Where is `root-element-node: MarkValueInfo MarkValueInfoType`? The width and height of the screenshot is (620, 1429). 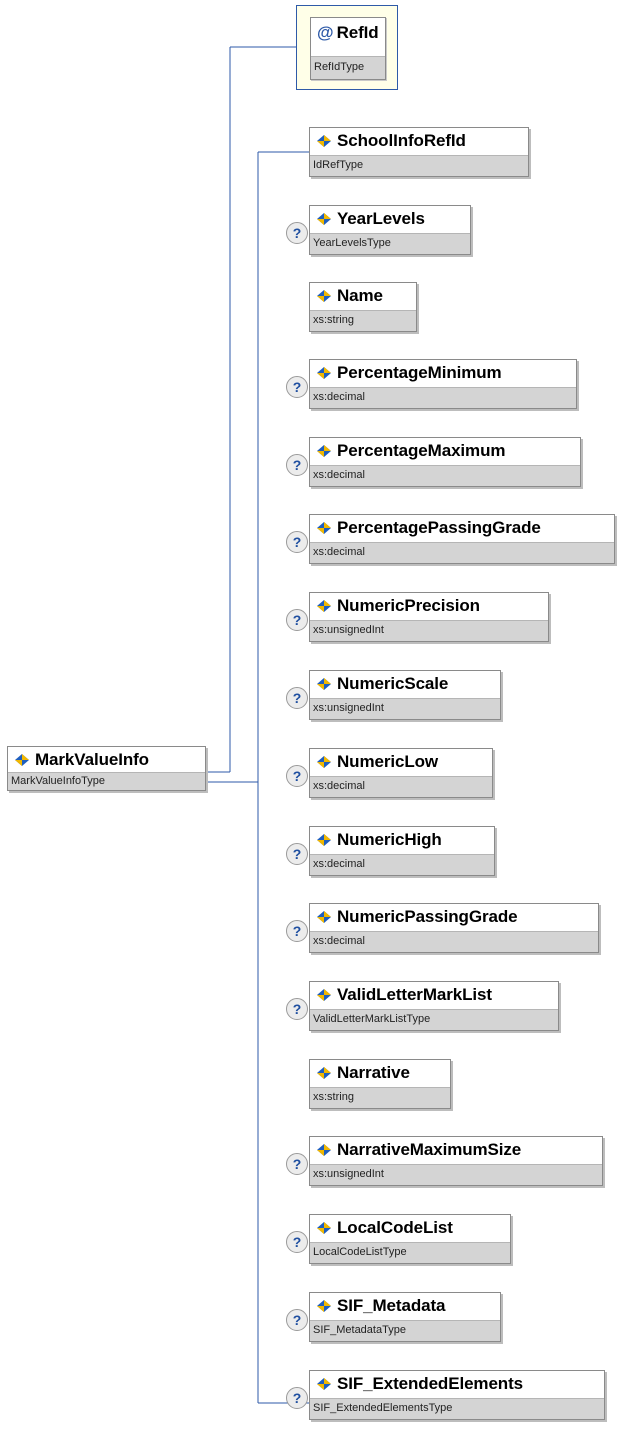
root-element-node: MarkValueInfo MarkValueInfoType is located at coordinates (106, 768).